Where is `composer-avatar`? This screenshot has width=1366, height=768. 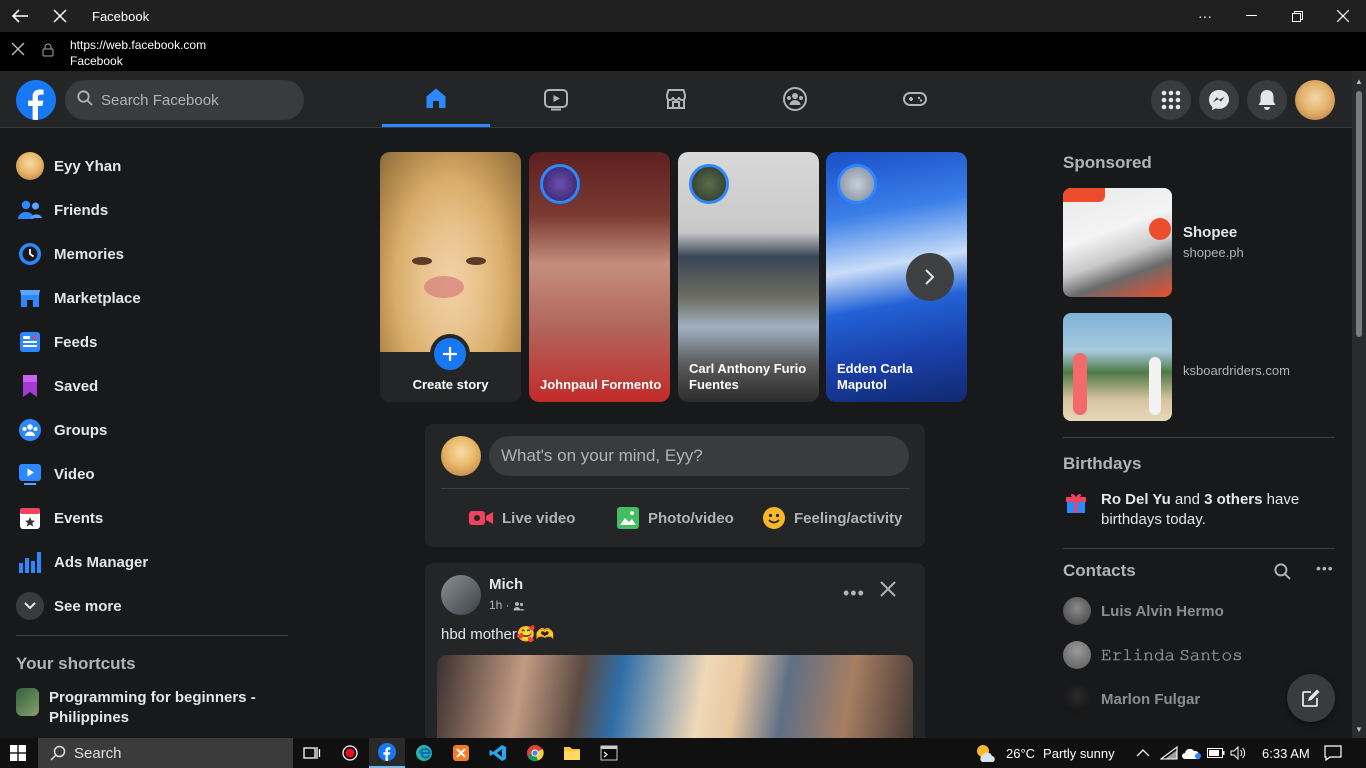 composer-avatar is located at coordinates (461, 456).